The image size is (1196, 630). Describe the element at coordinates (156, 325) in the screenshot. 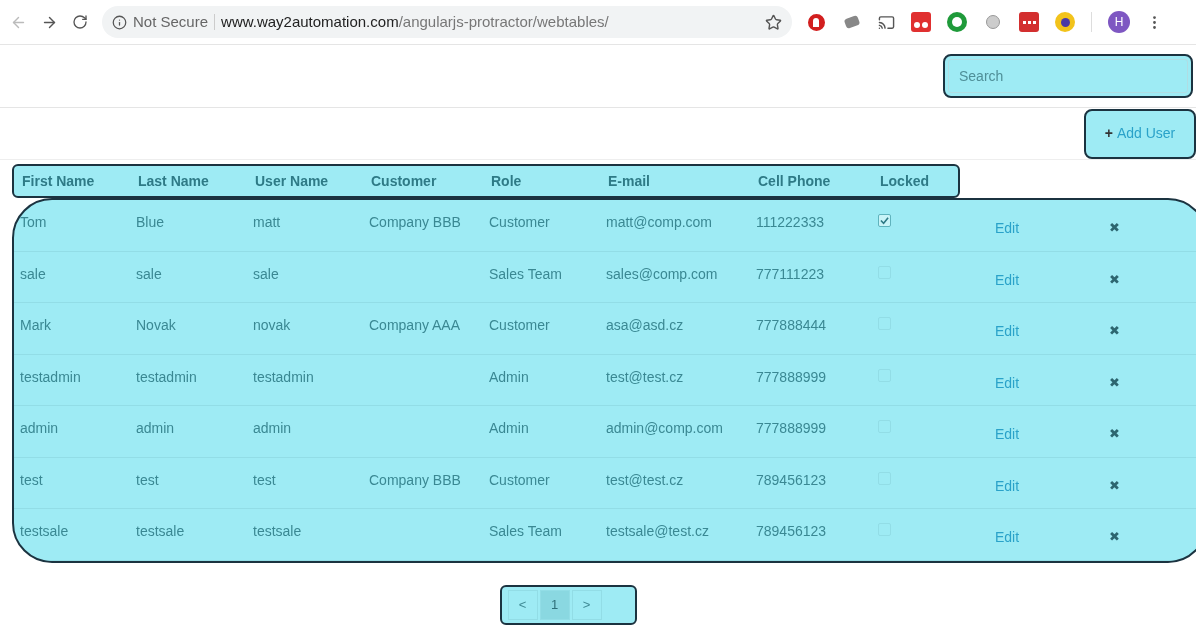

I see `table-cell: Novak` at that location.